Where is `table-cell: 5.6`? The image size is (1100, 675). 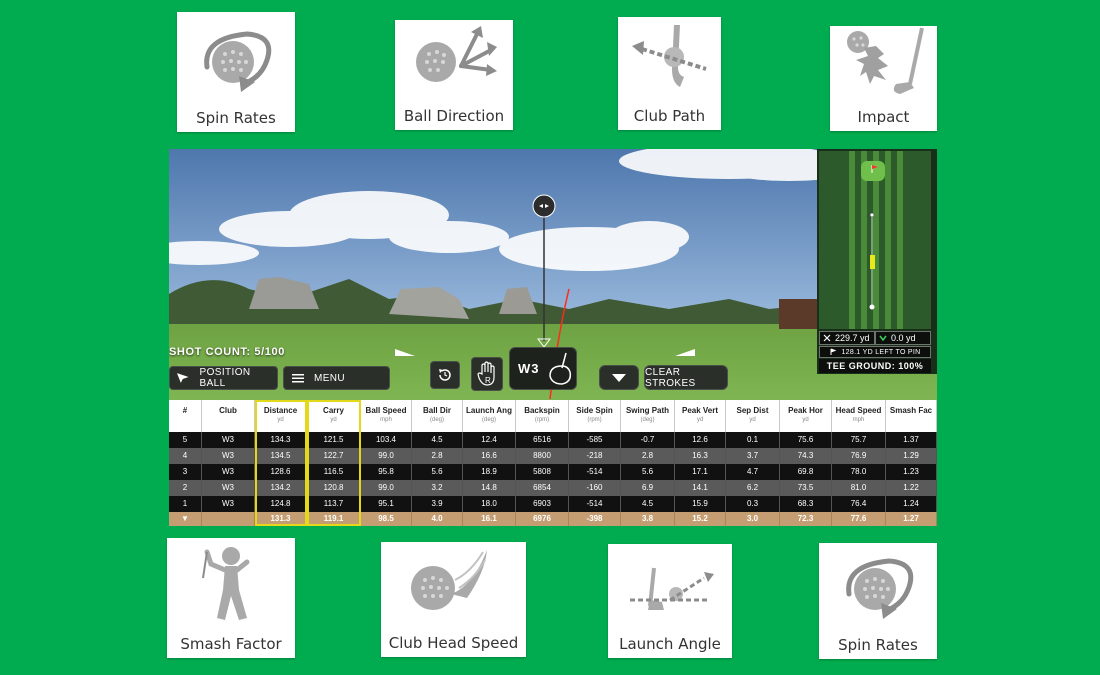 table-cell: 5.6 is located at coordinates (437, 472).